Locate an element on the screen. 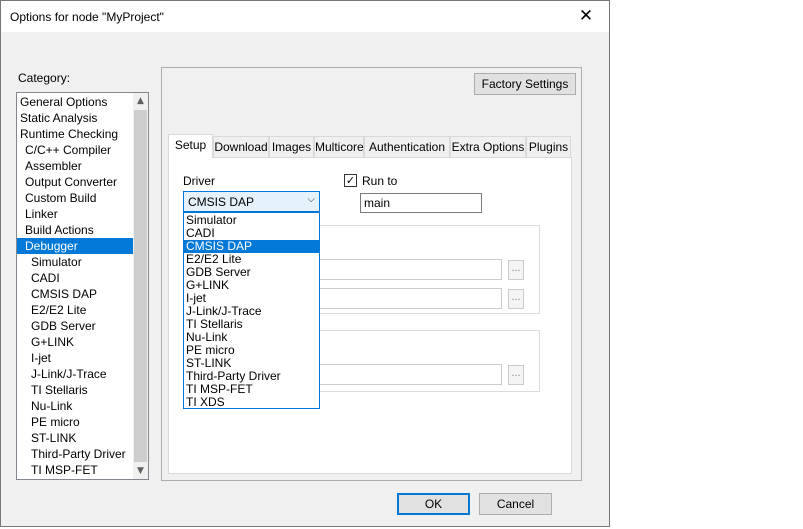 The width and height of the screenshot is (803, 529). category-item: General Options is located at coordinates (76, 102).